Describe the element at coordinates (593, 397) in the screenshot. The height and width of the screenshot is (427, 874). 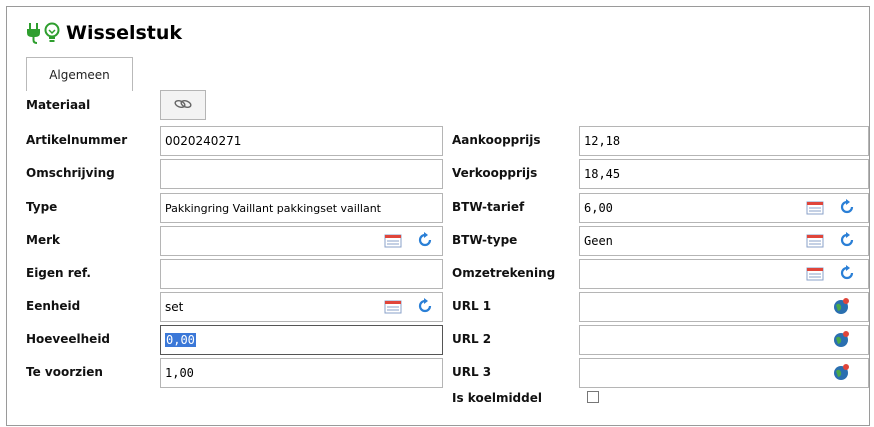
I see `is-koelmiddel-checkbox` at that location.